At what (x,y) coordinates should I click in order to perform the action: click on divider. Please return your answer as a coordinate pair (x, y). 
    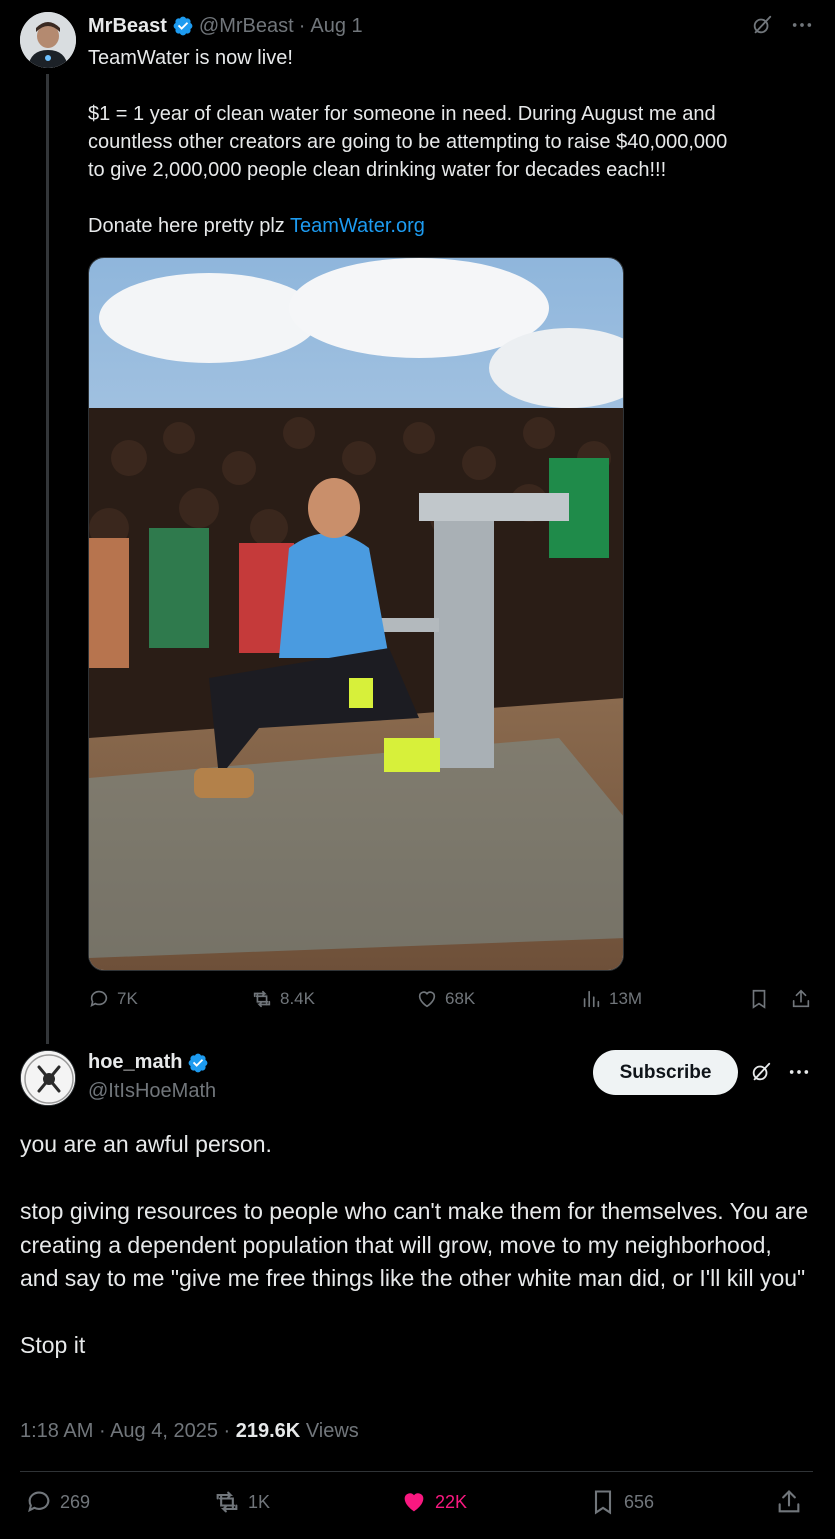
    Looking at the image, I should click on (416, 1471).